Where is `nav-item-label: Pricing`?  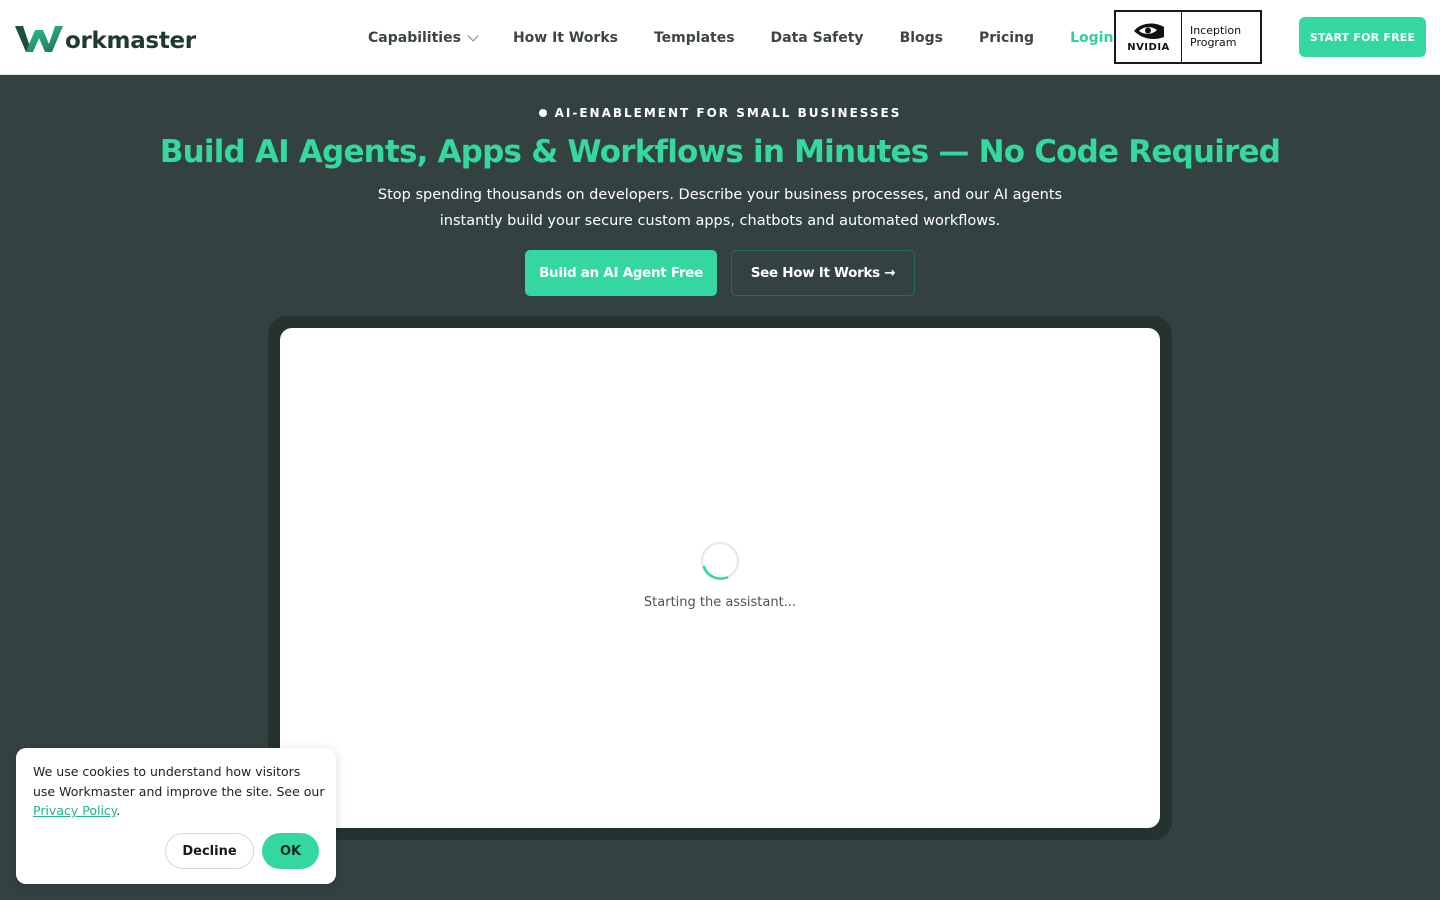
nav-item-label: Pricing is located at coordinates (1007, 37).